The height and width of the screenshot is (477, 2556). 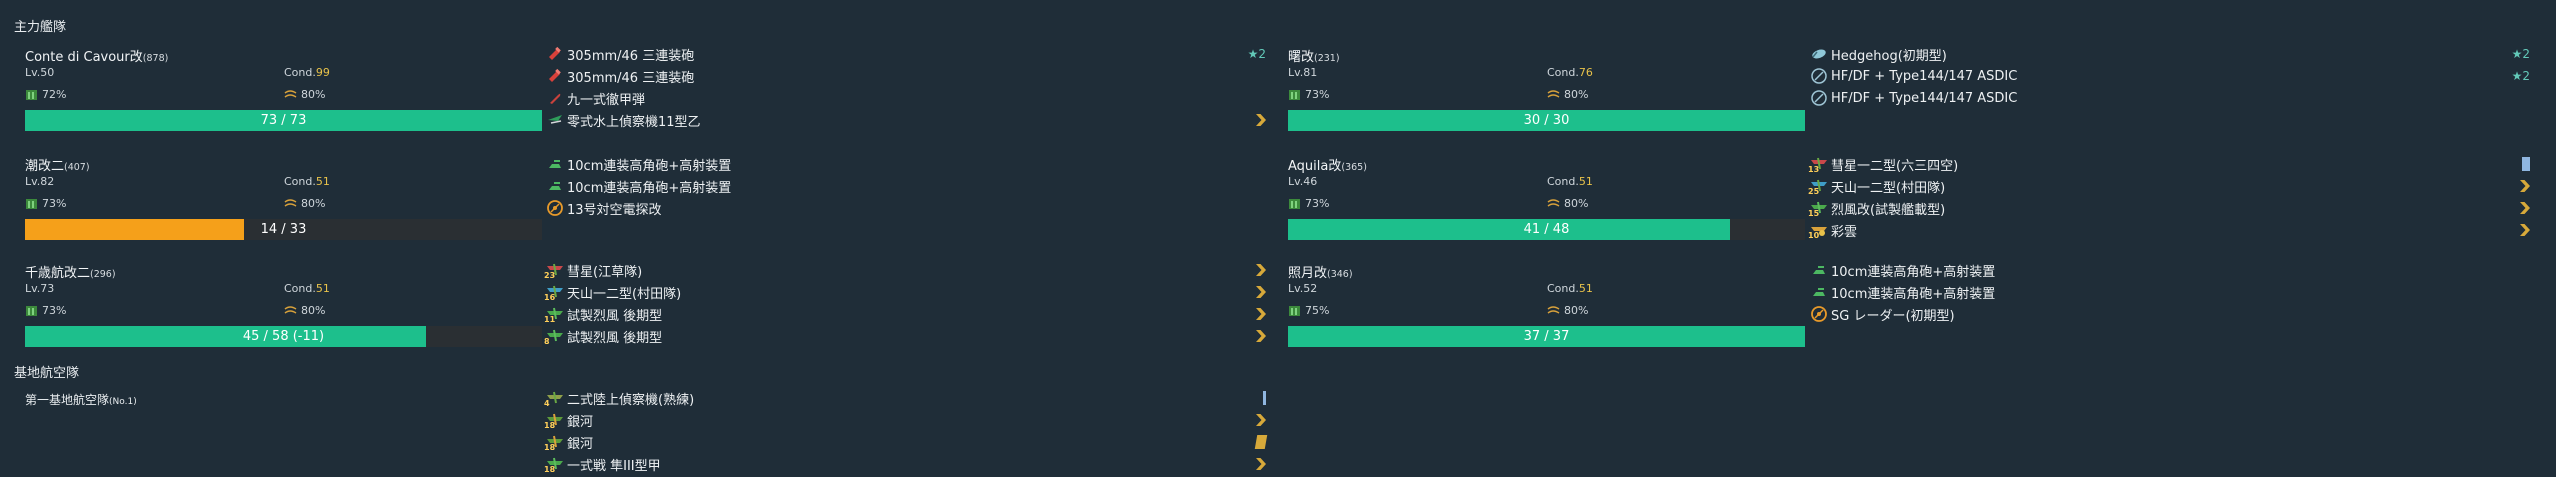 What do you see at coordinates (58, 273) in the screenshot?
I see `ship-name-text: 千歳航改二` at bounding box center [58, 273].